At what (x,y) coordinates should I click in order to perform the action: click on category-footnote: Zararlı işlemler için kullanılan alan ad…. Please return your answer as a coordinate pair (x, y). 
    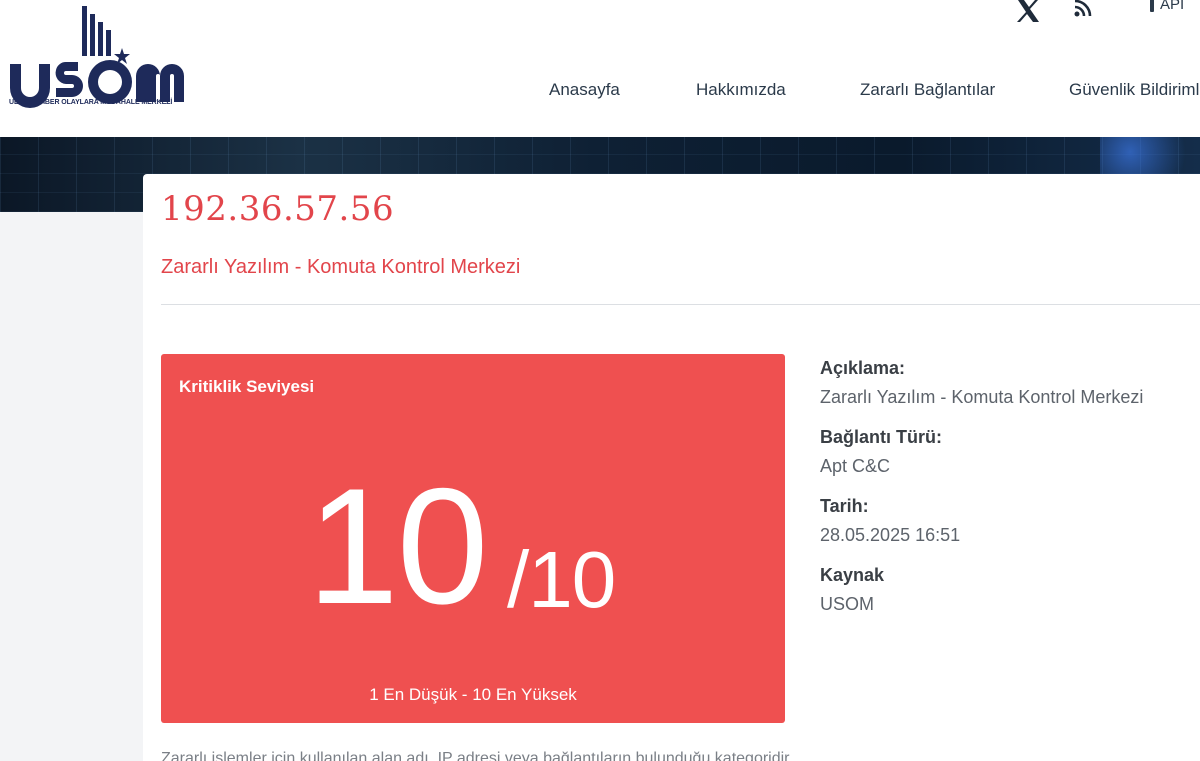
    Looking at the image, I should click on (477, 755).